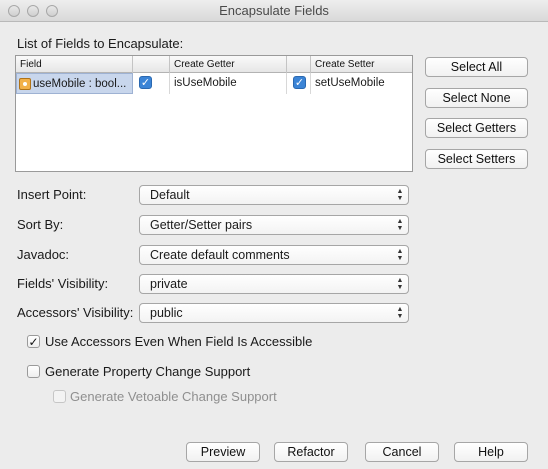 This screenshot has height=469, width=548. What do you see at coordinates (33, 341) in the screenshot?
I see `use-accessors-checkbox: ✓` at bounding box center [33, 341].